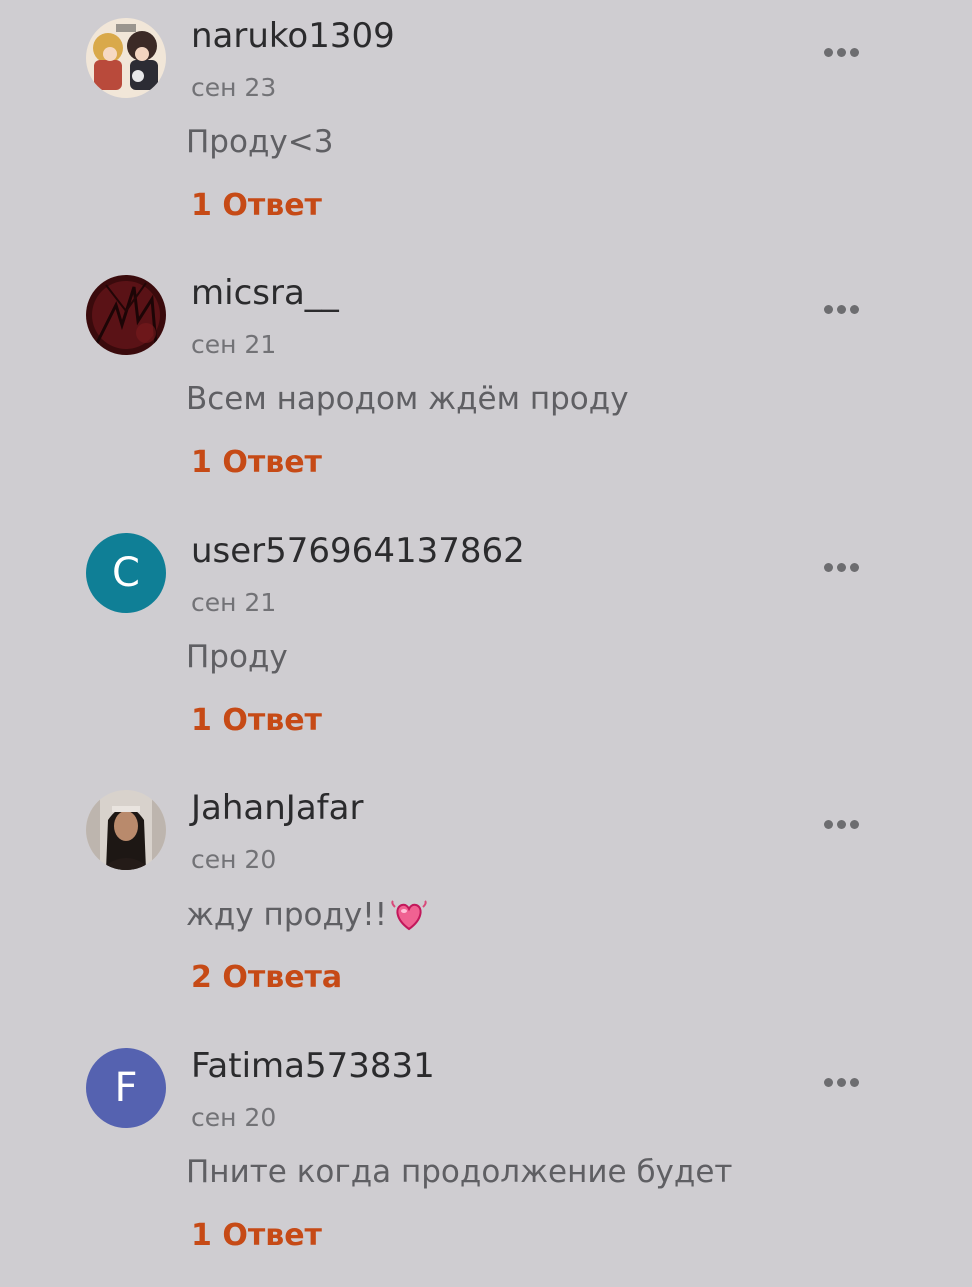 This screenshot has width=972, height=1287. I want to click on dark-red-avatar-icon, so click(126, 315).